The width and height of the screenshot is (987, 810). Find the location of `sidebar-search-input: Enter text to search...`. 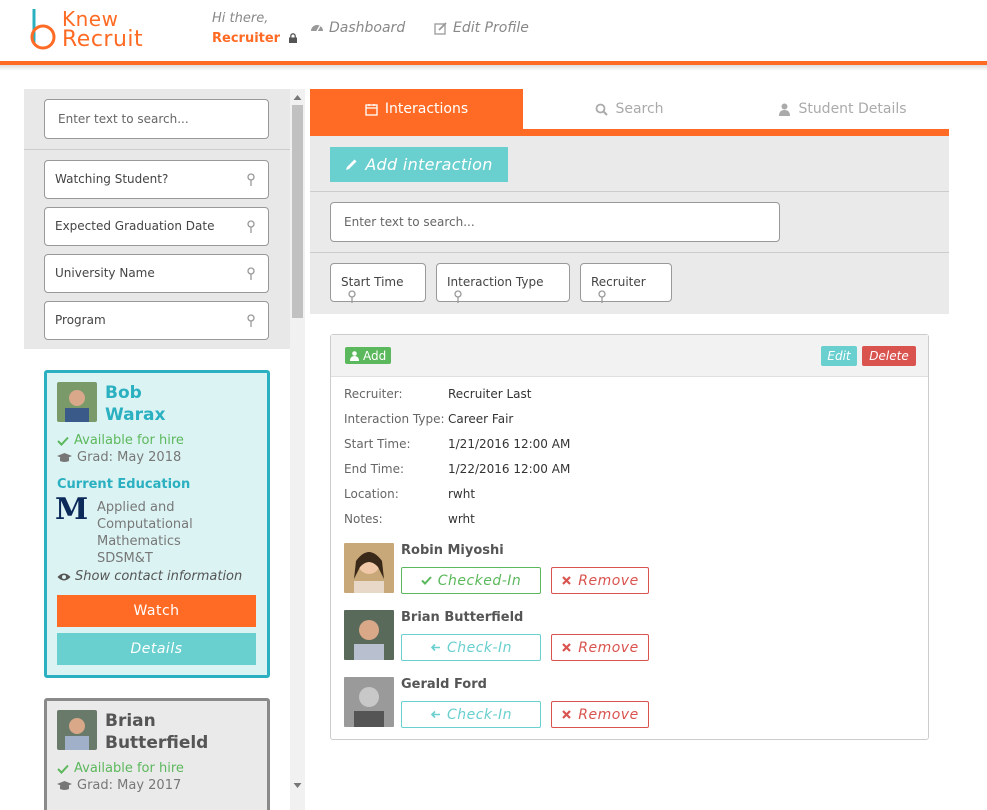

sidebar-search-input: Enter text to search... is located at coordinates (156, 119).